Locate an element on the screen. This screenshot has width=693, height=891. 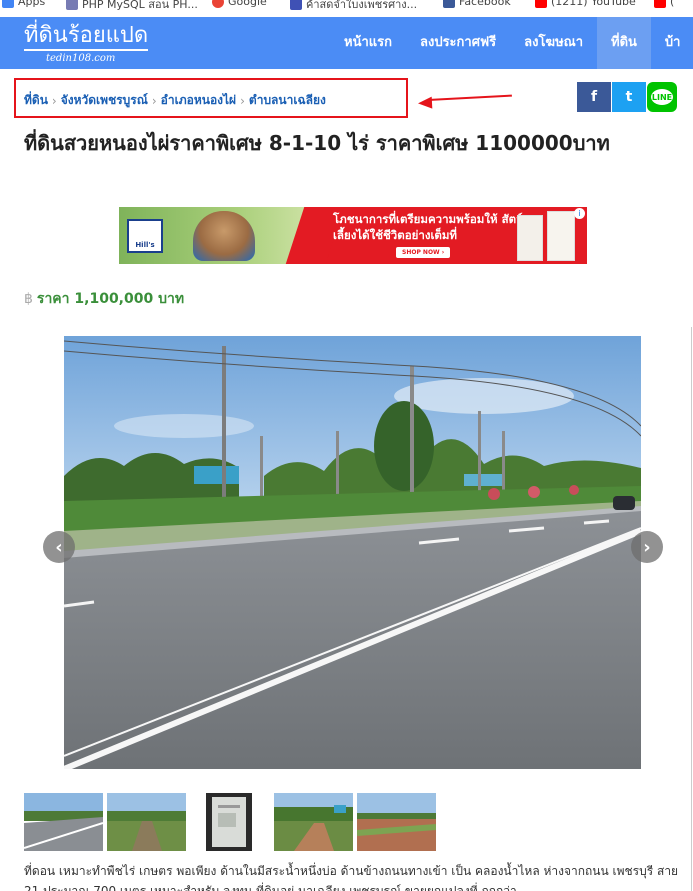
share-twitter-button: t is located at coordinates (629, 97).